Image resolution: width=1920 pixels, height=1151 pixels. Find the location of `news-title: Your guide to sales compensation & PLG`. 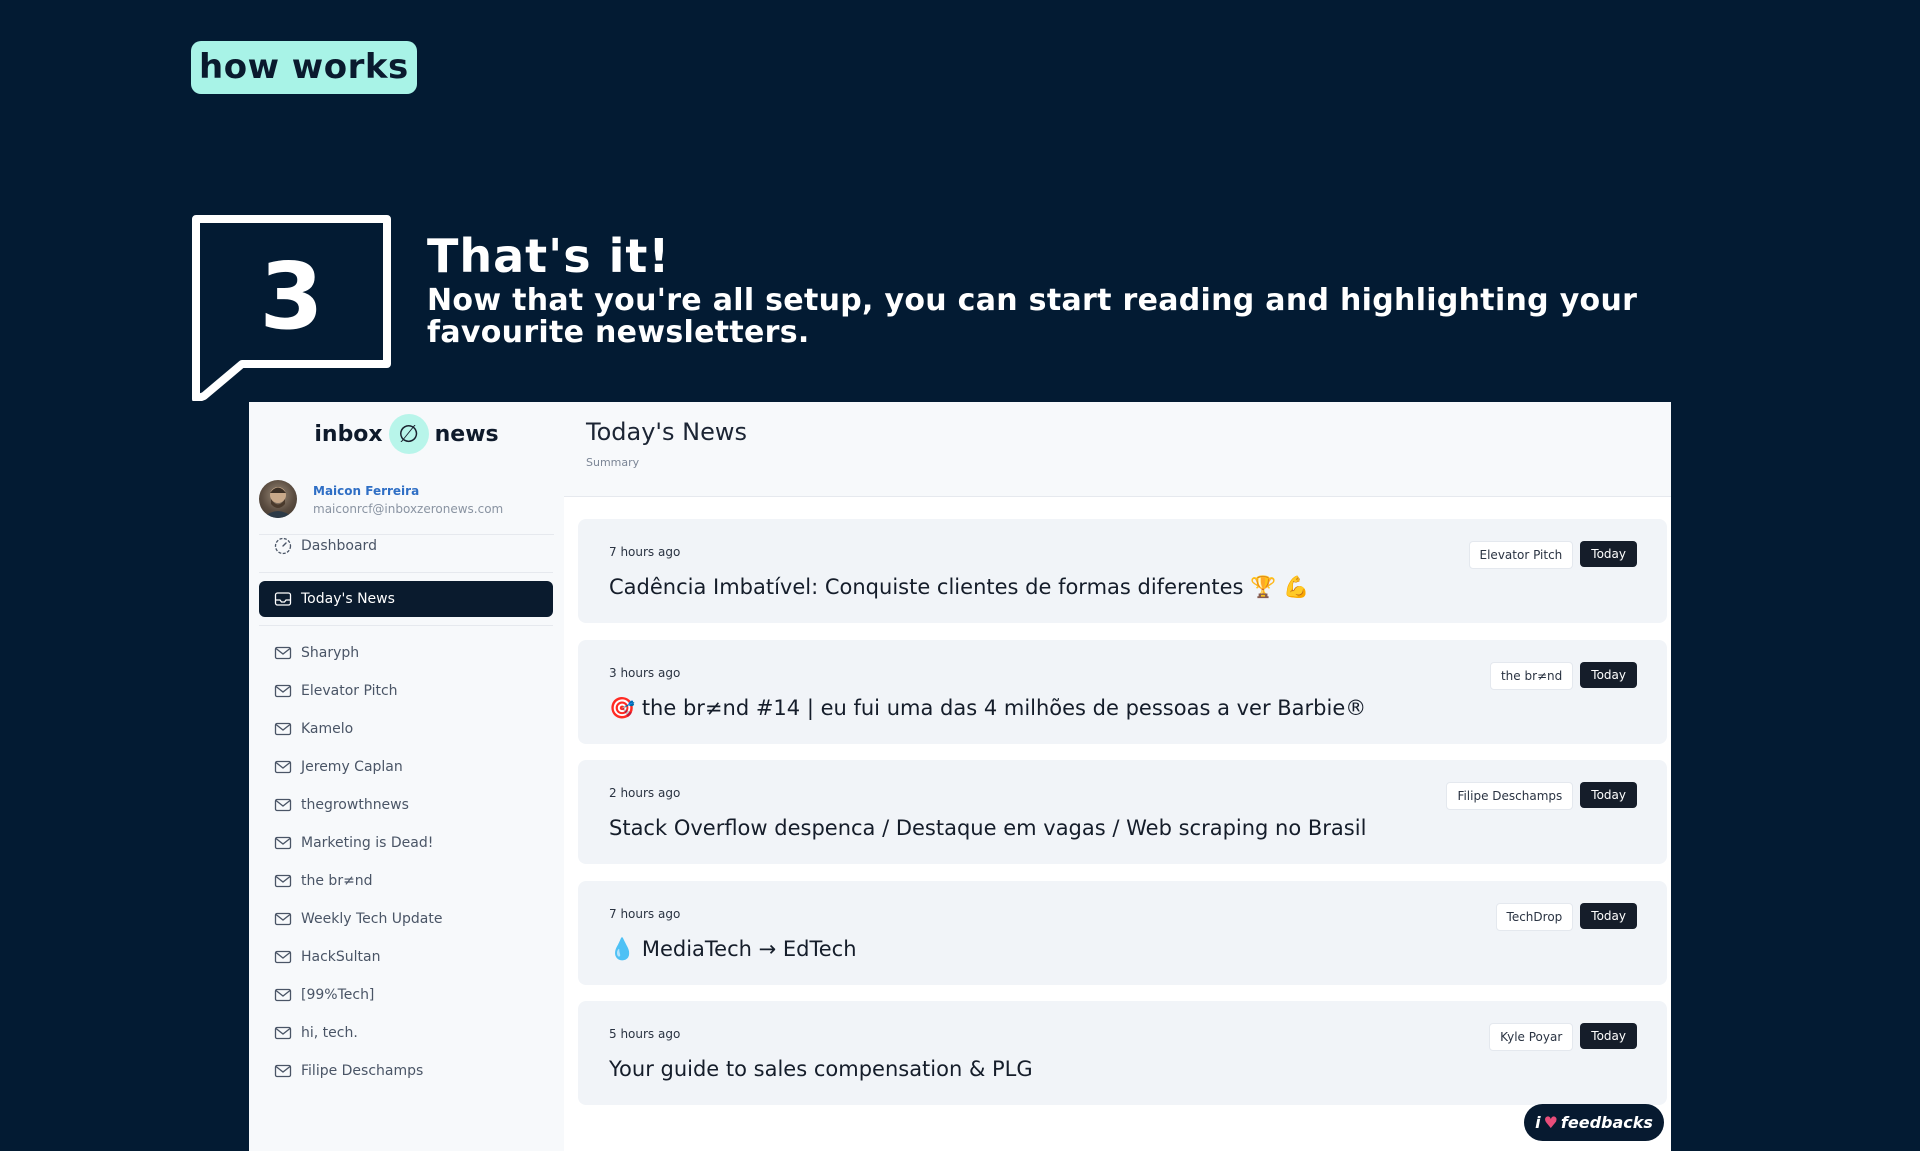

news-title: Your guide to sales compensation & PLG is located at coordinates (821, 1069).